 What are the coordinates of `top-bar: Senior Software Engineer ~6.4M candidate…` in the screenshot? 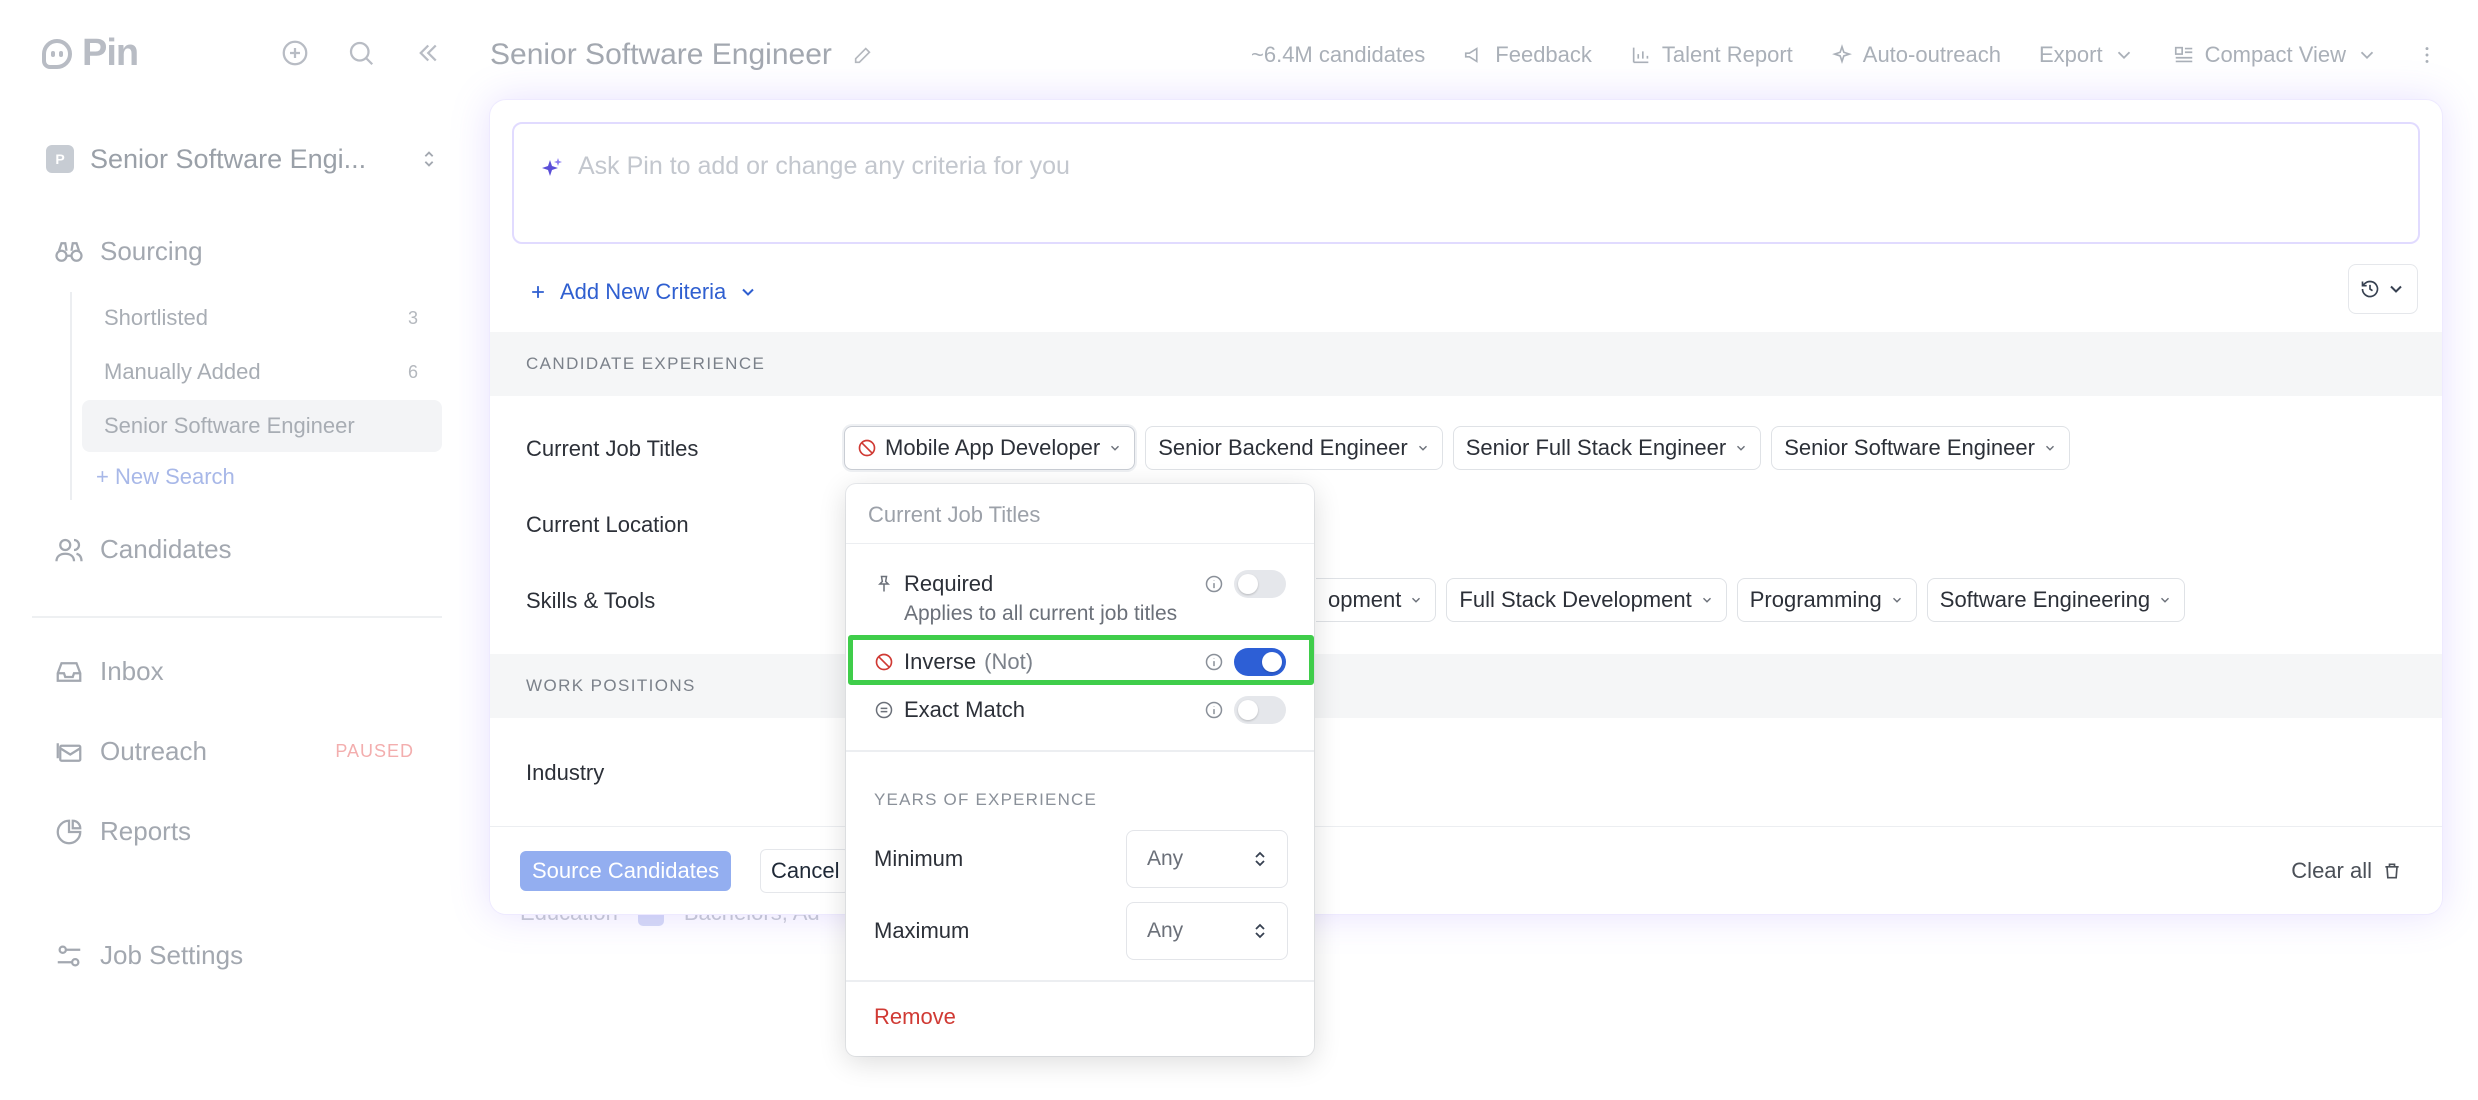 It's located at (1484, 55).